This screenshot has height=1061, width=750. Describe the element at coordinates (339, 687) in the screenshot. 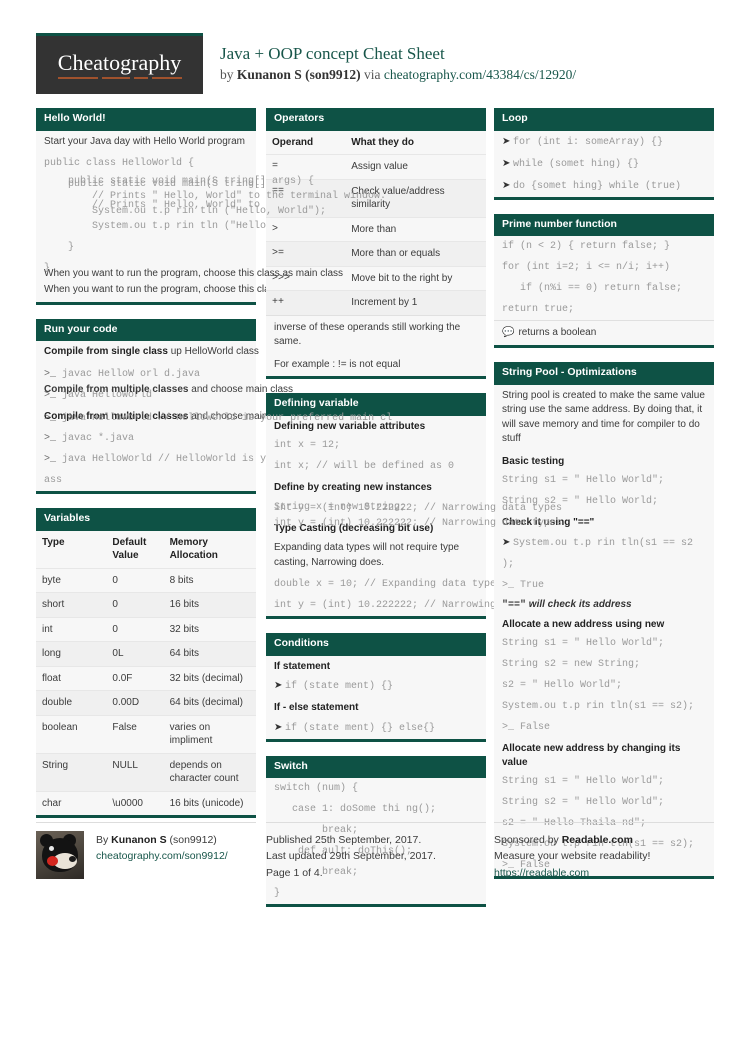

I see `conditions-code-text: if (state ment) {}` at that location.